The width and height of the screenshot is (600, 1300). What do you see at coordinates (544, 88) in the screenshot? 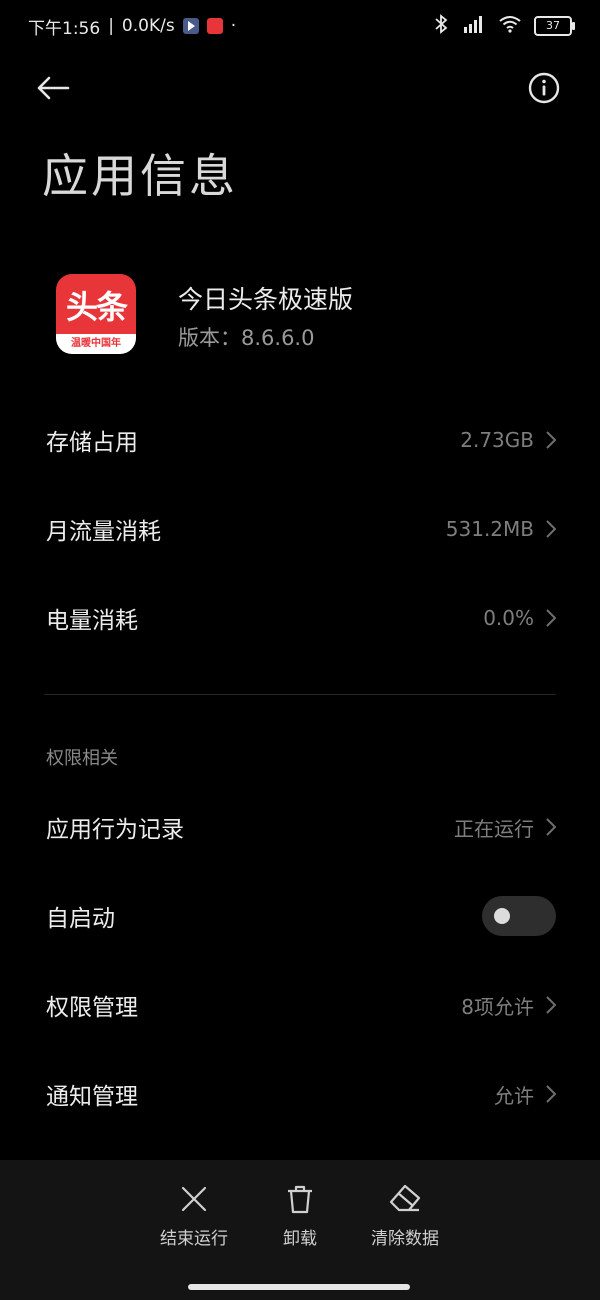
I see `info-icon` at bounding box center [544, 88].